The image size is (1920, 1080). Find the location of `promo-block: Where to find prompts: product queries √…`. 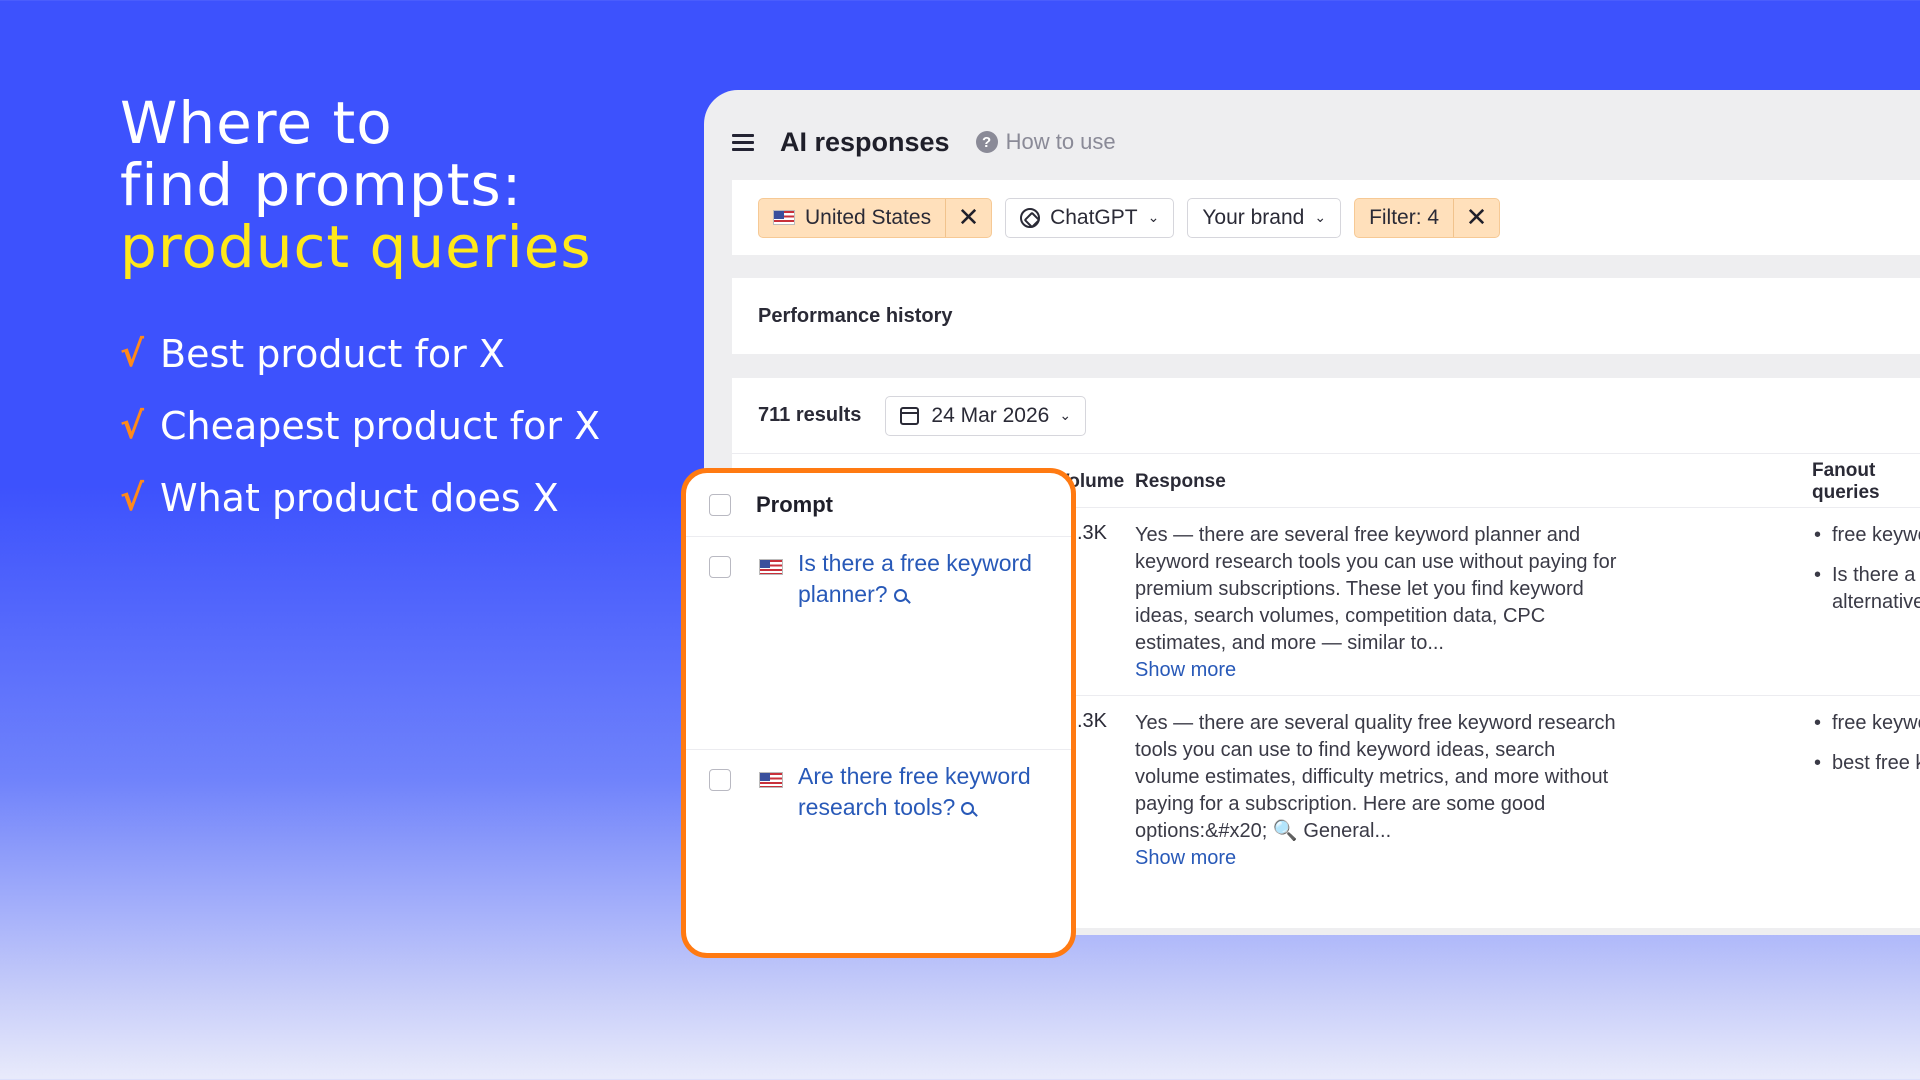

promo-block: Where to find prompts: product queries √… is located at coordinates (400, 313).